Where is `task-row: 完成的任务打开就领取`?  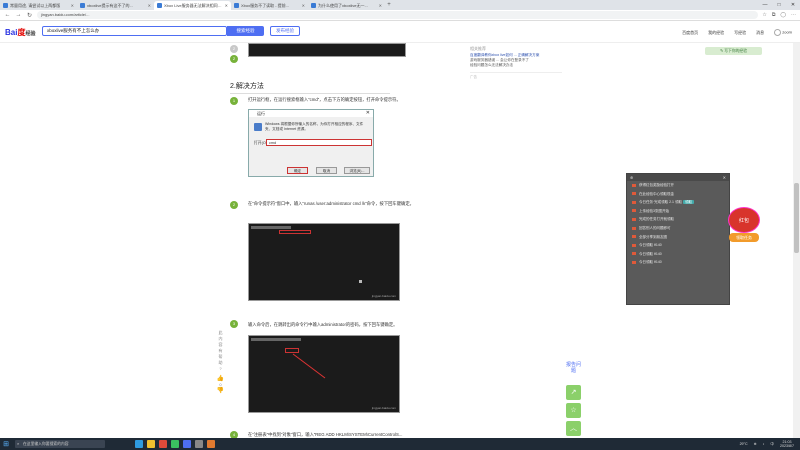
task-row: 完成的任务打开就领取 is located at coordinates (678, 219).